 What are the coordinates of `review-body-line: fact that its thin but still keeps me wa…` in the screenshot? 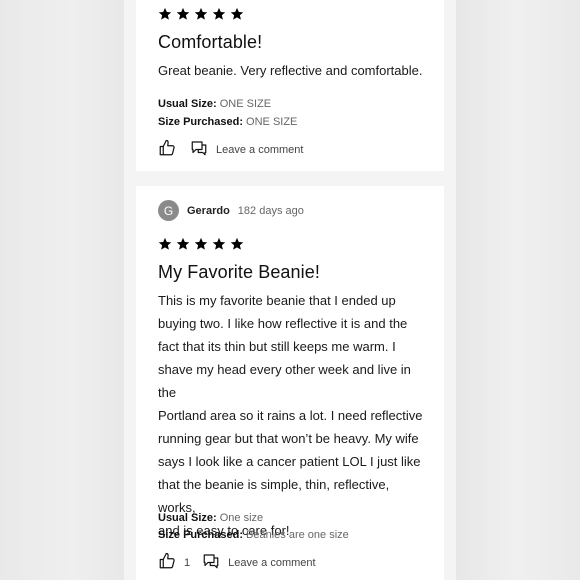 It's located at (277, 346).